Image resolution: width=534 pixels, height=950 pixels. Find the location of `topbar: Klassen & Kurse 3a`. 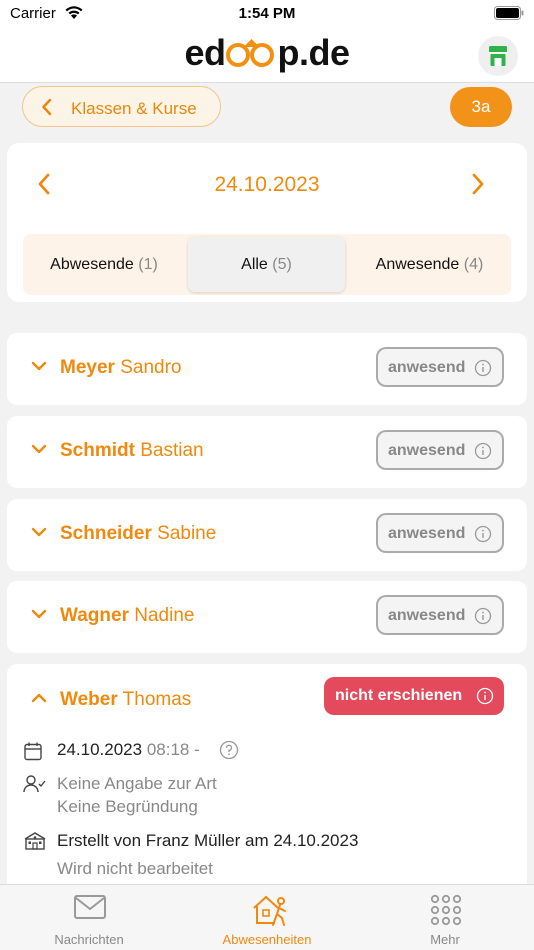

topbar: Klassen & Kurse 3a is located at coordinates (267, 108).